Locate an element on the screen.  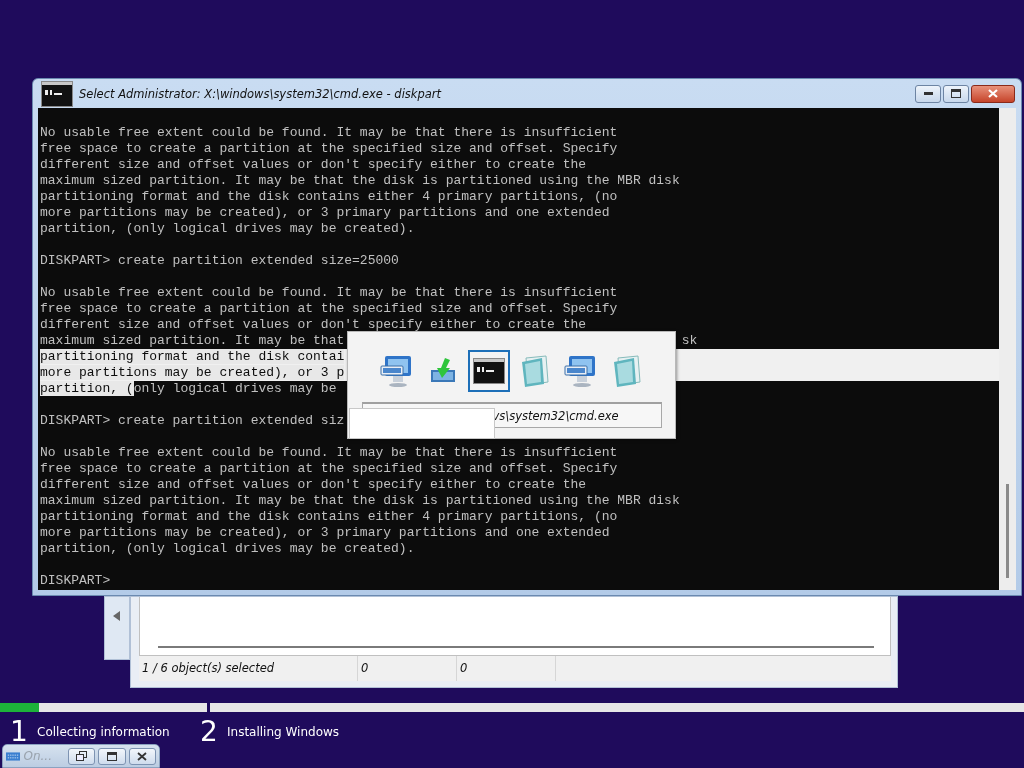
scrollbar-thumb is located at coordinates (1007, 531).